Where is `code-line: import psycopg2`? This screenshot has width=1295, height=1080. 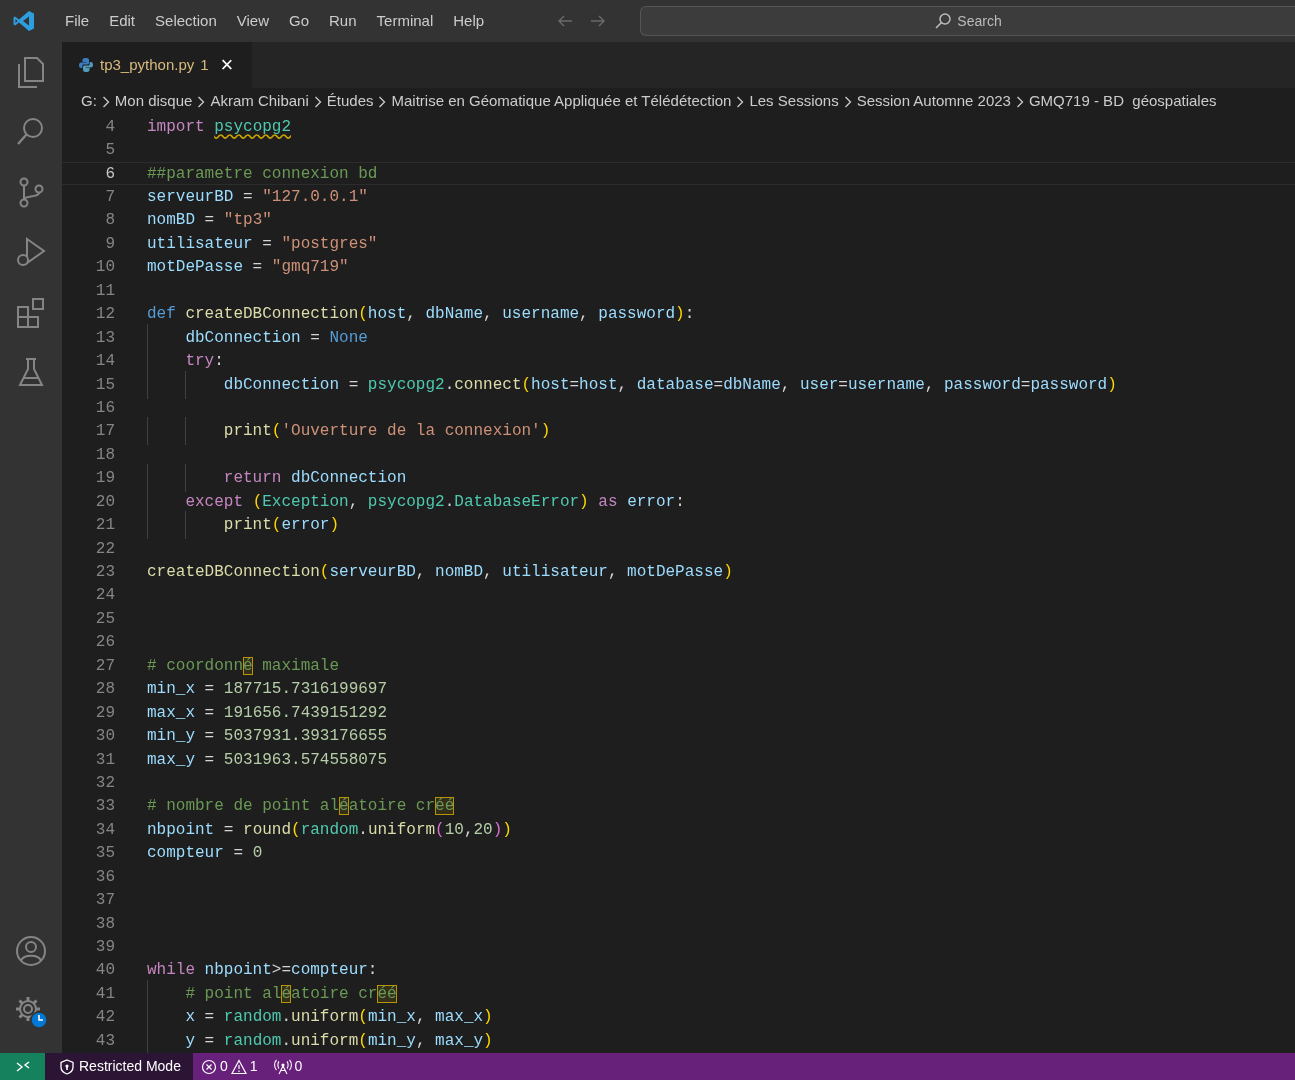 code-line: import psycopg2 is located at coordinates (219, 127).